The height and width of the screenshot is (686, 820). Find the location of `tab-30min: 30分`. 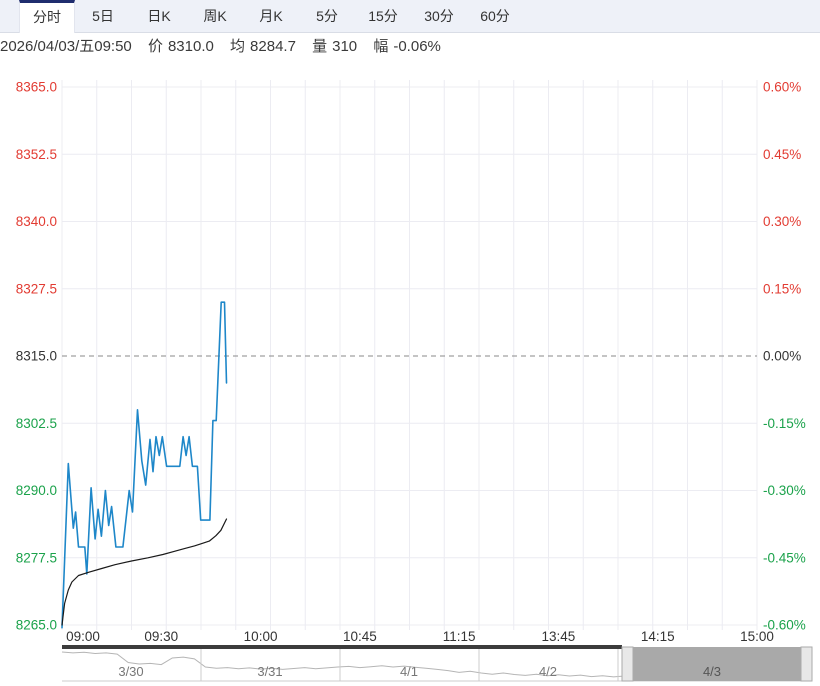

tab-30min: 30分 is located at coordinates (439, 16).